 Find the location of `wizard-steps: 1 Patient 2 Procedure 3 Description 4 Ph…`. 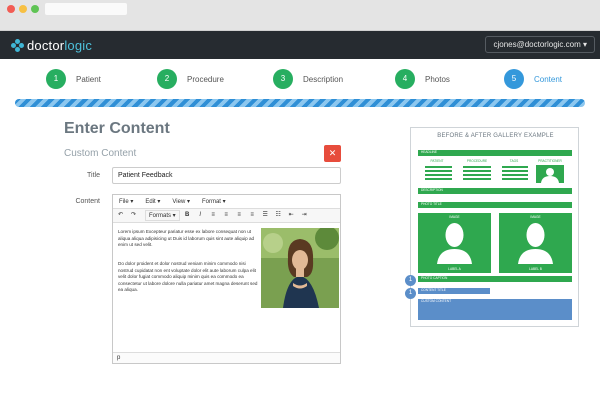

wizard-steps: 1 Patient 2 Procedure 3 Description 4 Ph… is located at coordinates (300, 79).